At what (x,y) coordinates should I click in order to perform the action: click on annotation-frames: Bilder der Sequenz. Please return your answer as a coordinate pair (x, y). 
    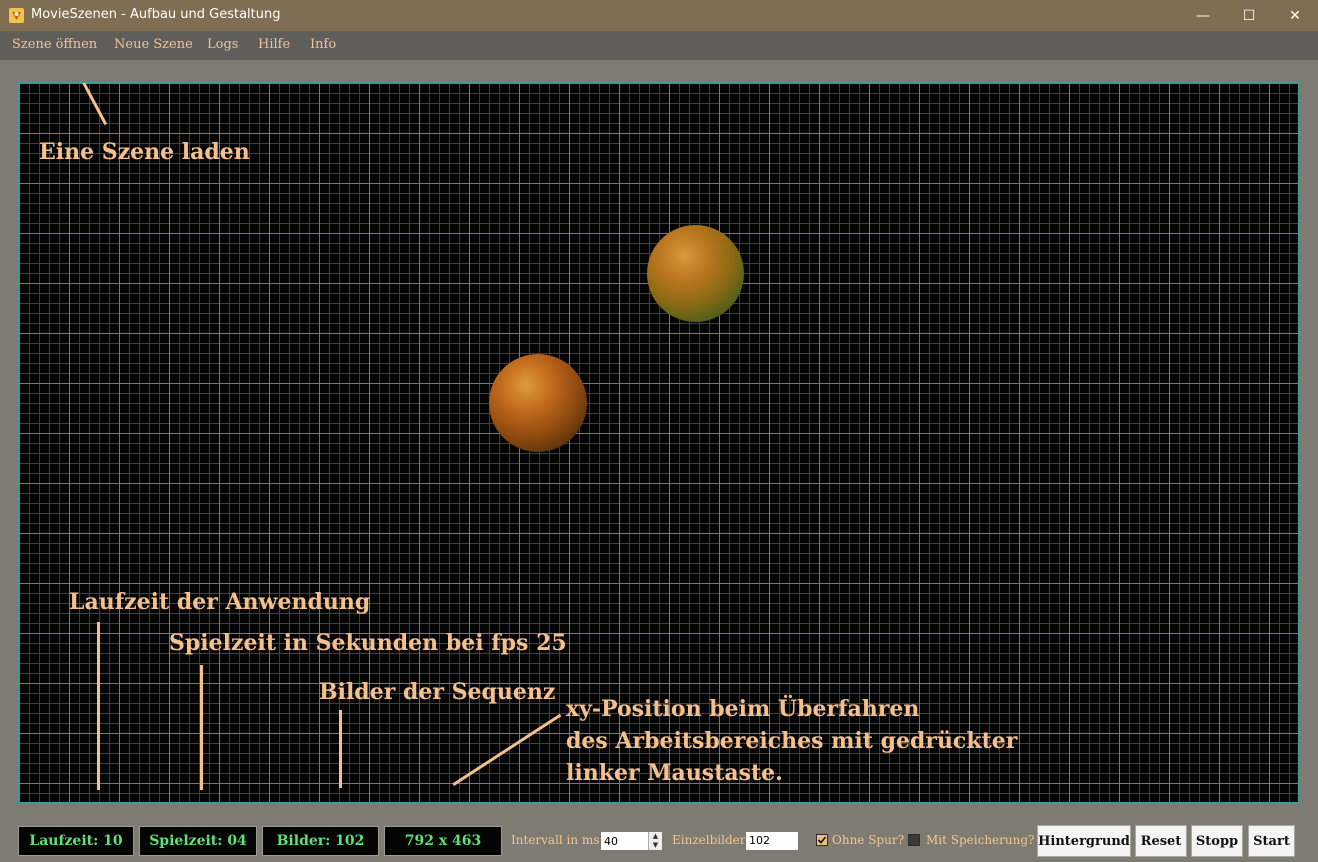
    Looking at the image, I should click on (437, 692).